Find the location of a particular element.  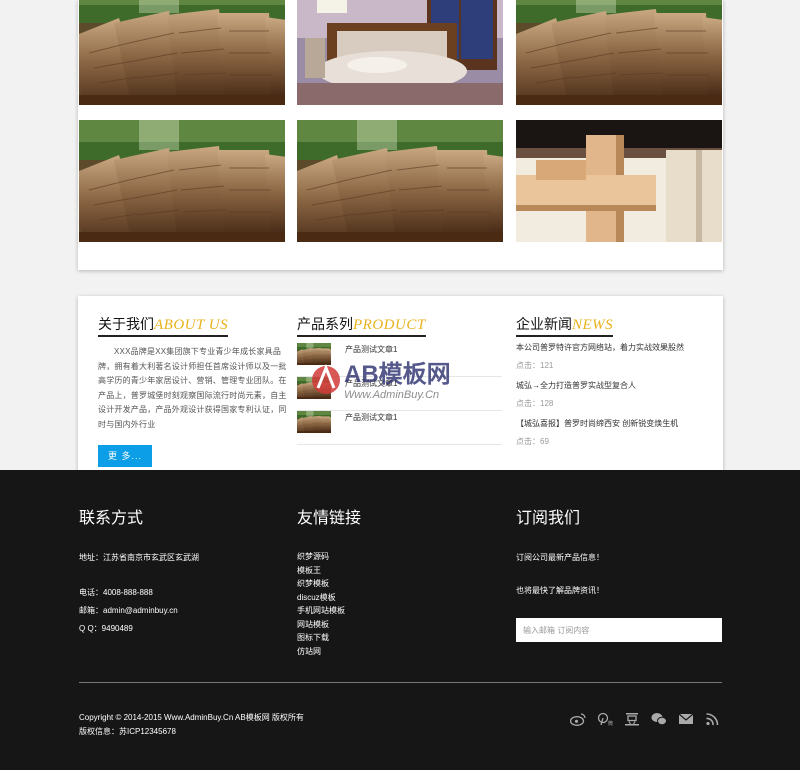

mail-icon is located at coordinates (686, 719).